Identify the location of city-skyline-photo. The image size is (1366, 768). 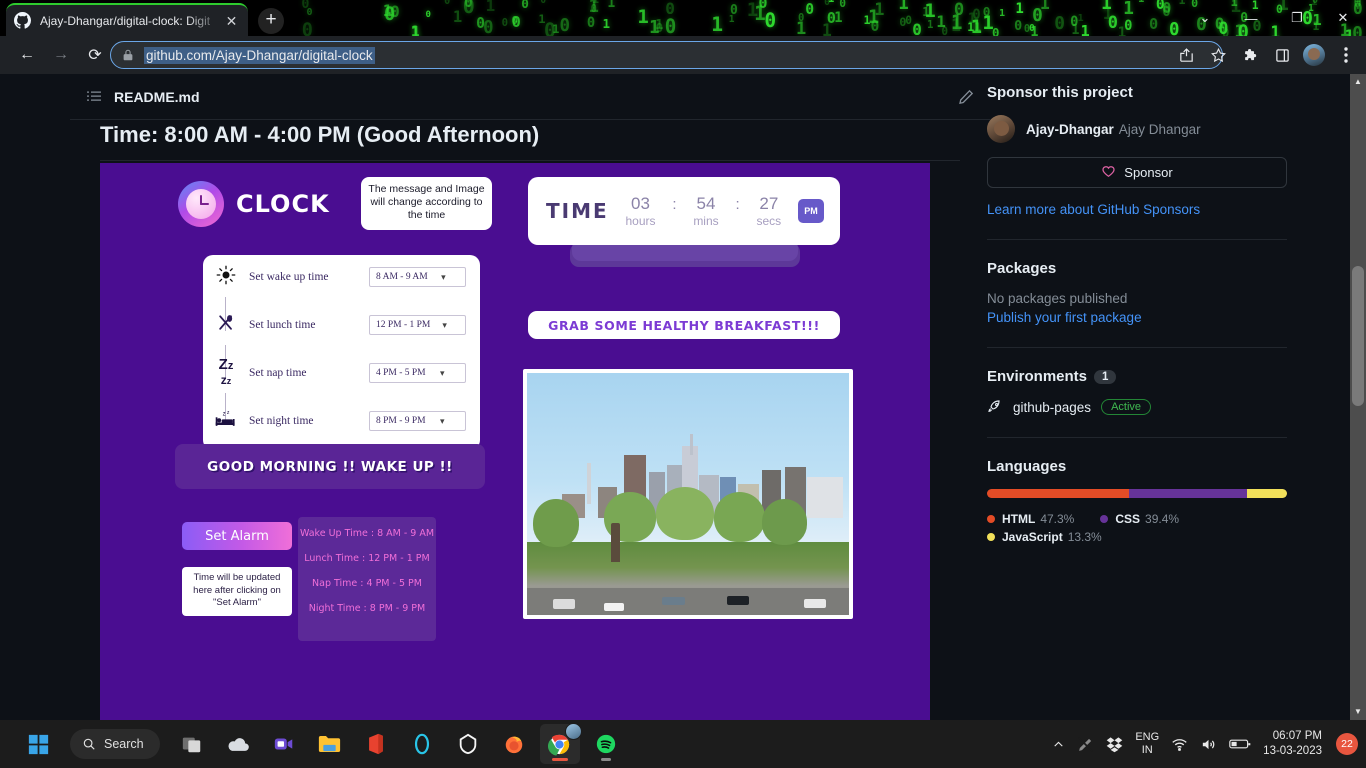
(688, 494).